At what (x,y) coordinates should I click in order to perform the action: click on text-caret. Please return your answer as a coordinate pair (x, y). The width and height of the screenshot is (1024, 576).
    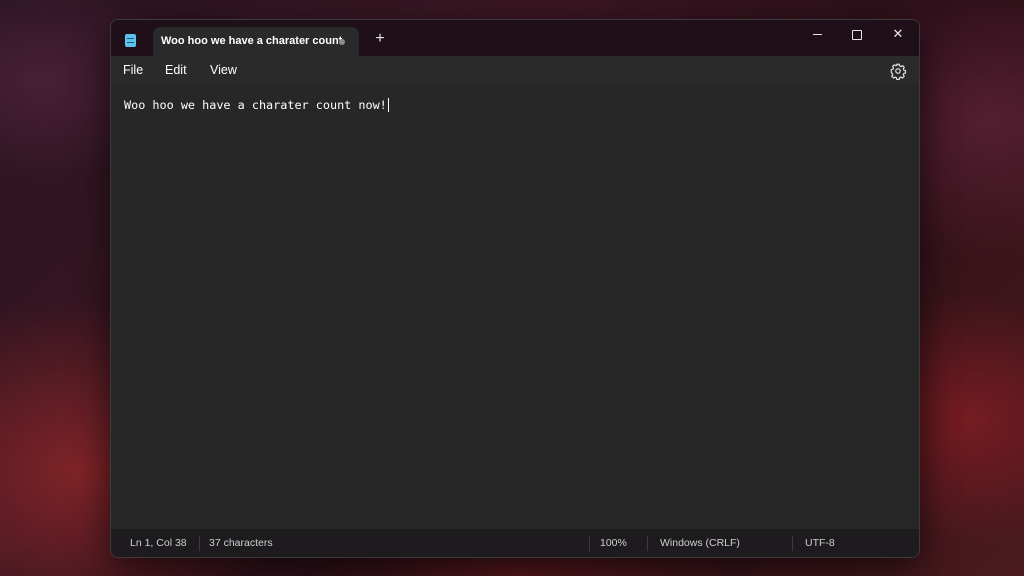
    Looking at the image, I should click on (388, 105).